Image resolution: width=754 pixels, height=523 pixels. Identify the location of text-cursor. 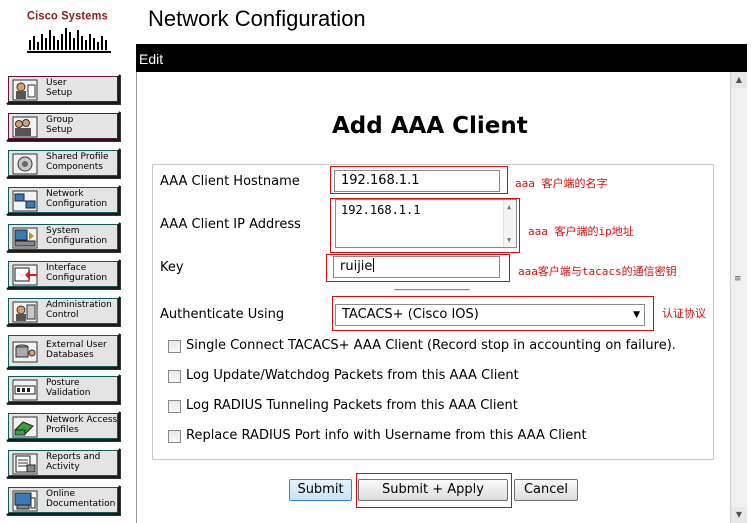
(374, 265).